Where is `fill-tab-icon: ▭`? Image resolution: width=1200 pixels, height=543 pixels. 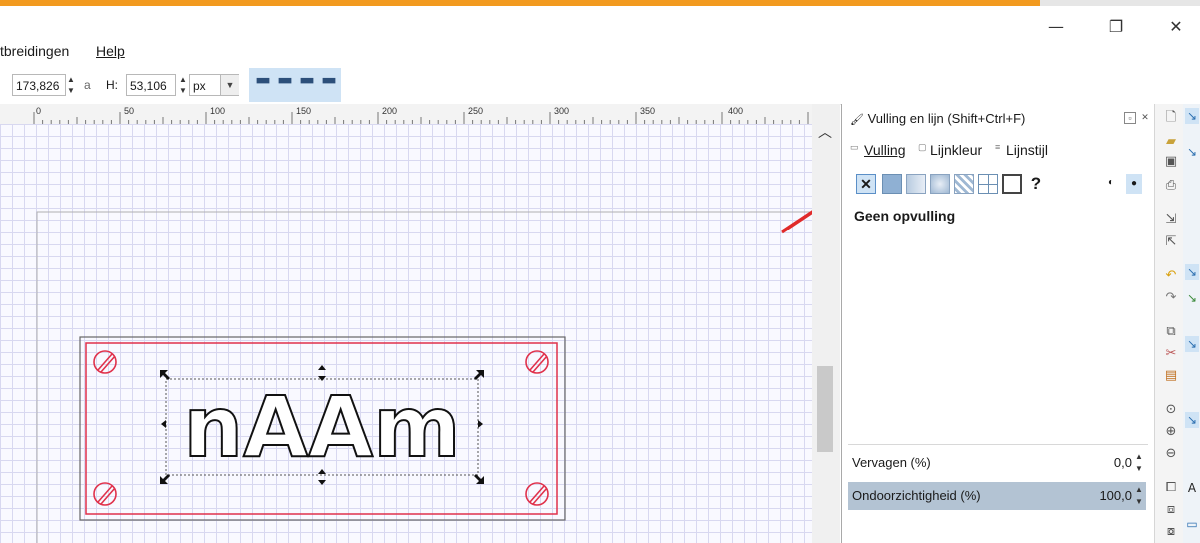
fill-tab-icon: ▭ is located at coordinates (854, 147).